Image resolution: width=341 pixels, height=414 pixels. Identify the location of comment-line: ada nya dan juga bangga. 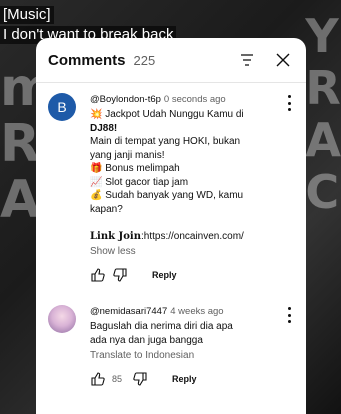
(146, 340).